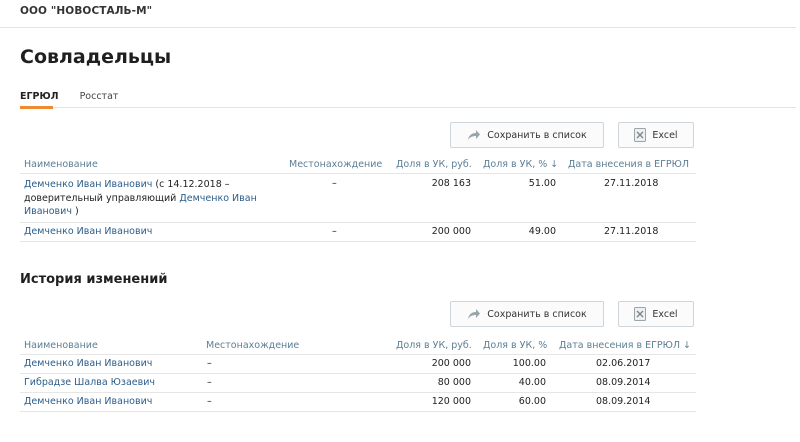 The height and width of the screenshot is (442, 800). I want to click on history-col-header-date: Дата внесения в ЕГРЮЛ ↓, so click(625, 345).